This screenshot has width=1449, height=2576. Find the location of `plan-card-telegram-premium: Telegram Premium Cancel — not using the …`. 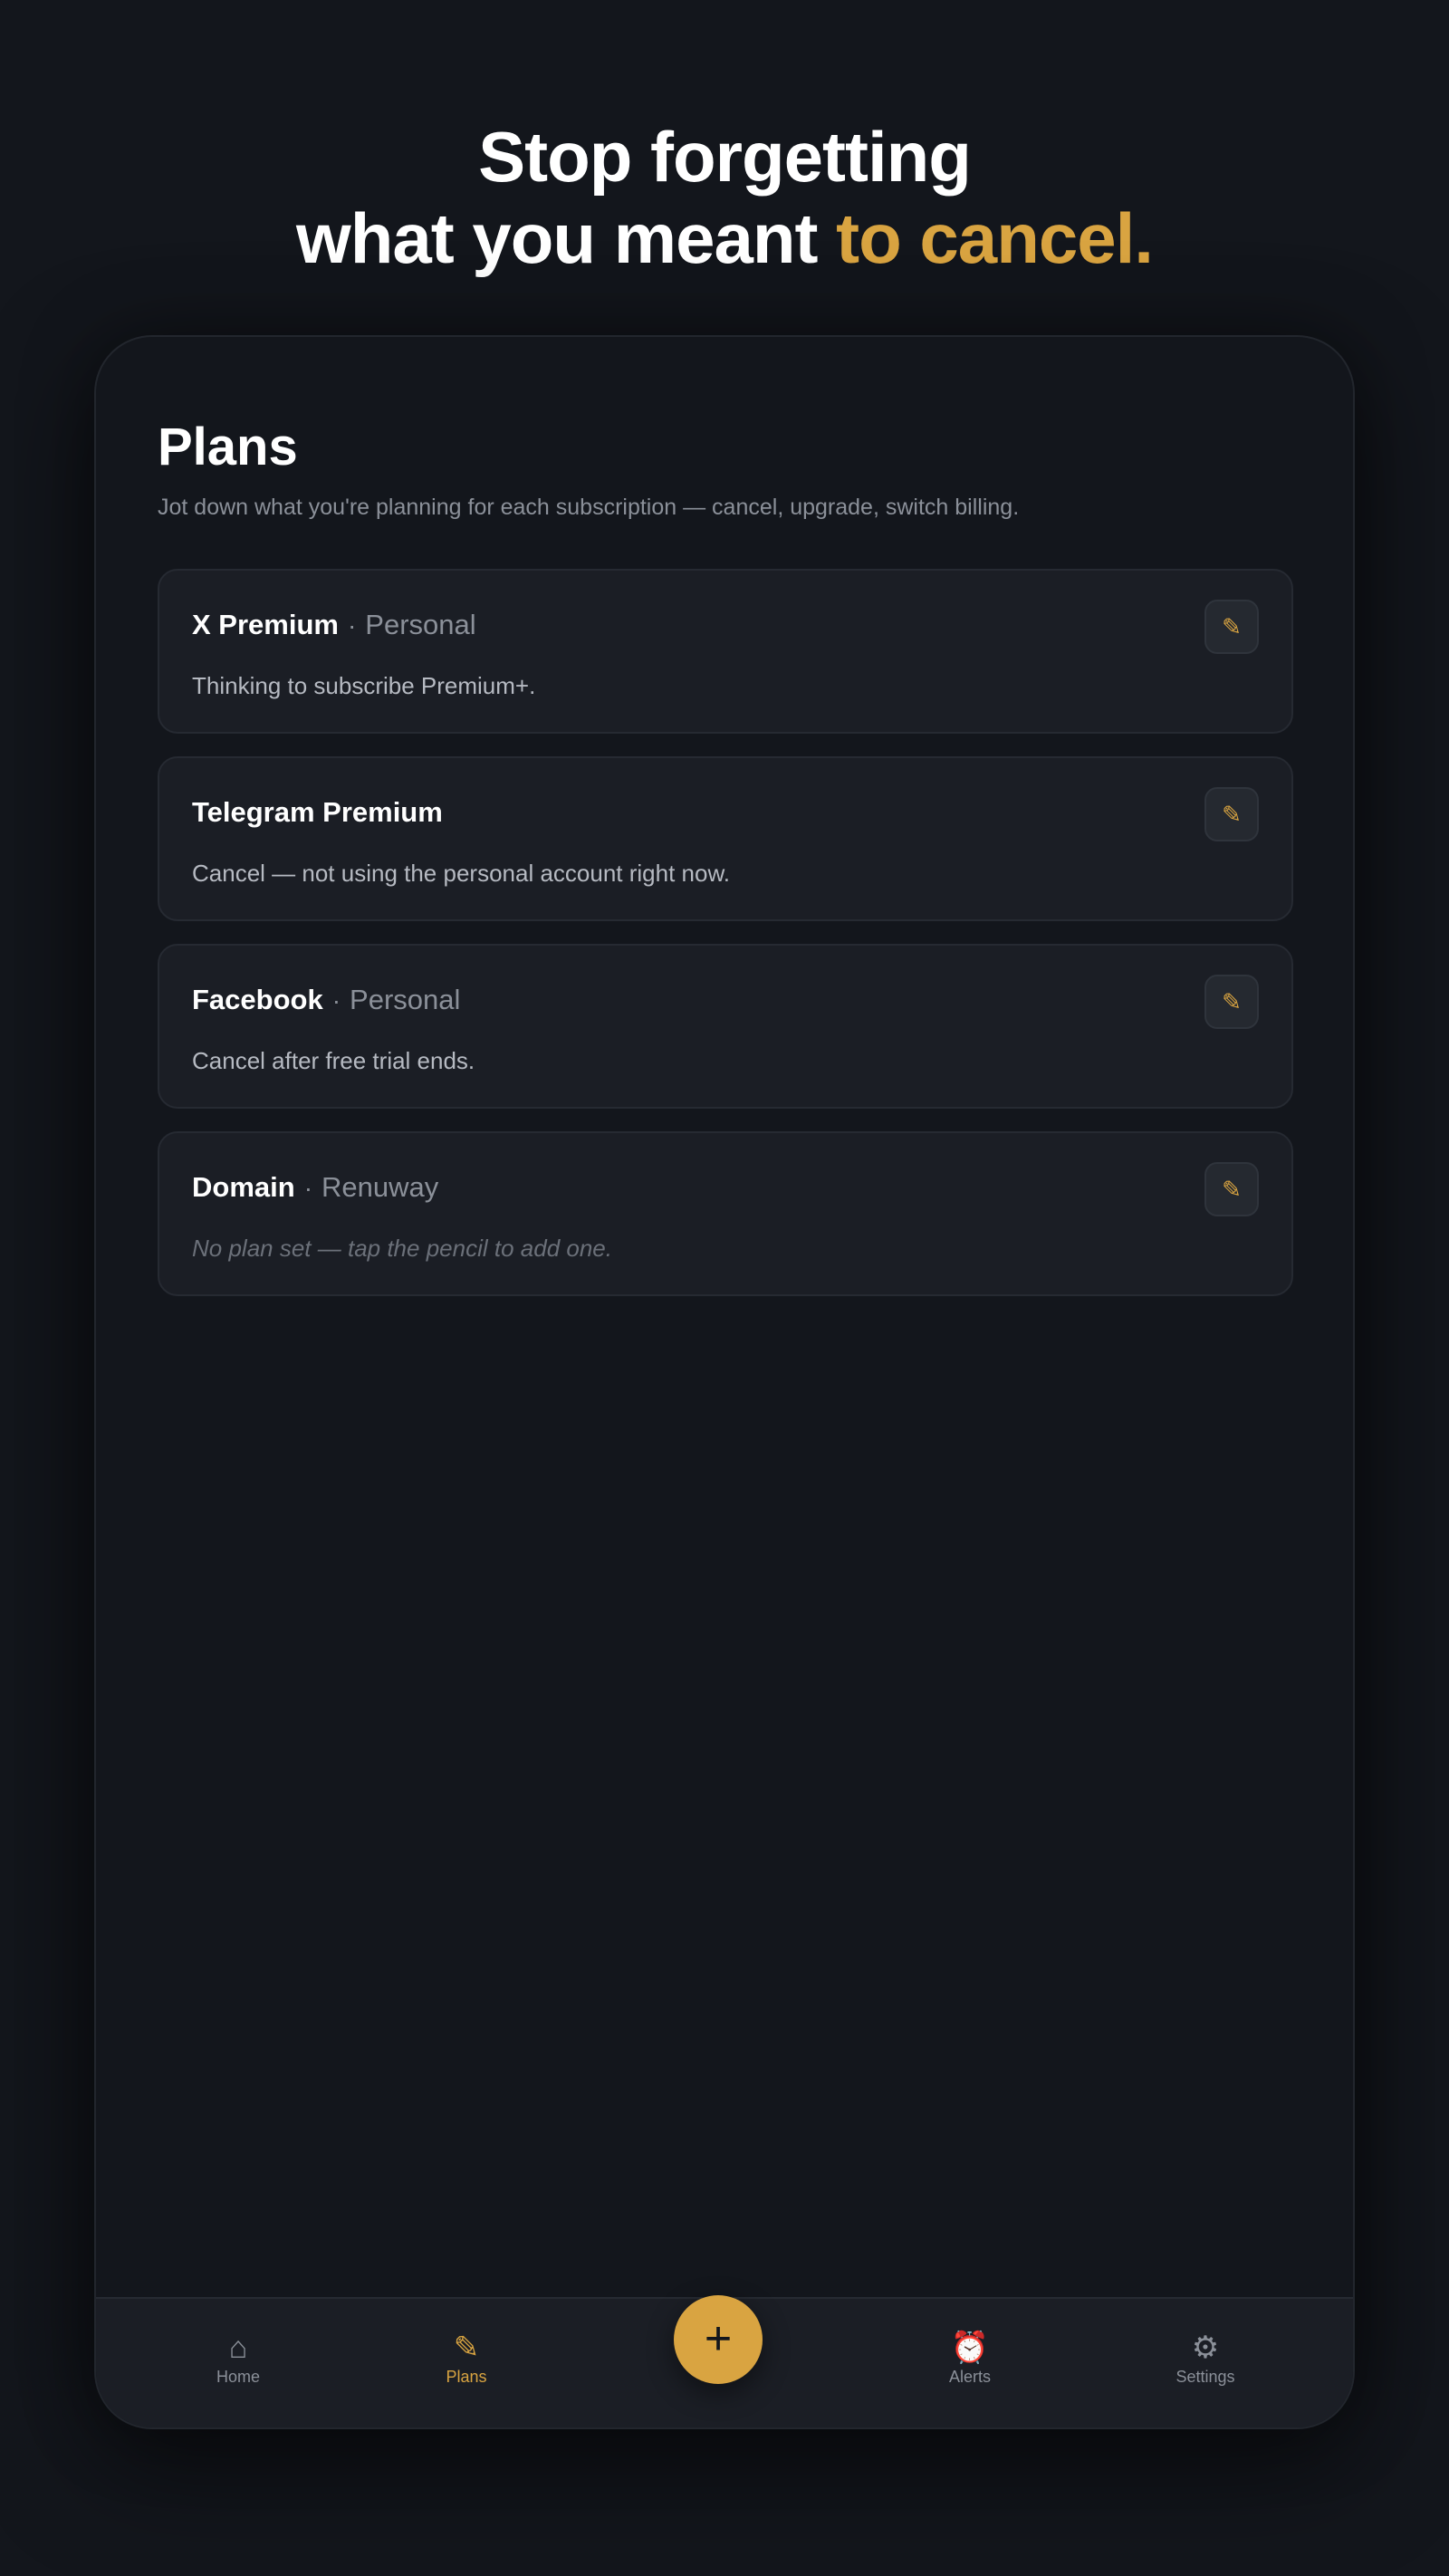

plan-card-telegram-premium: Telegram Premium Cancel — not using the … is located at coordinates (725, 838).